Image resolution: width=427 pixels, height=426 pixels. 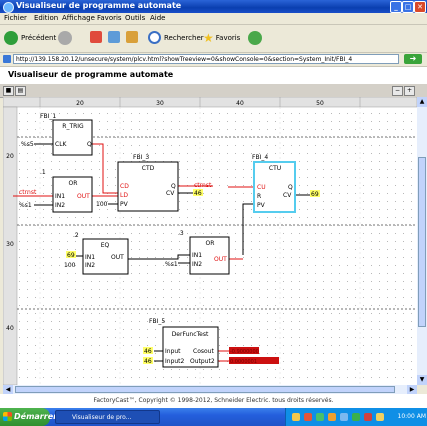 I want to click on fbi1-type: R_TRIG, so click(x=73, y=126).